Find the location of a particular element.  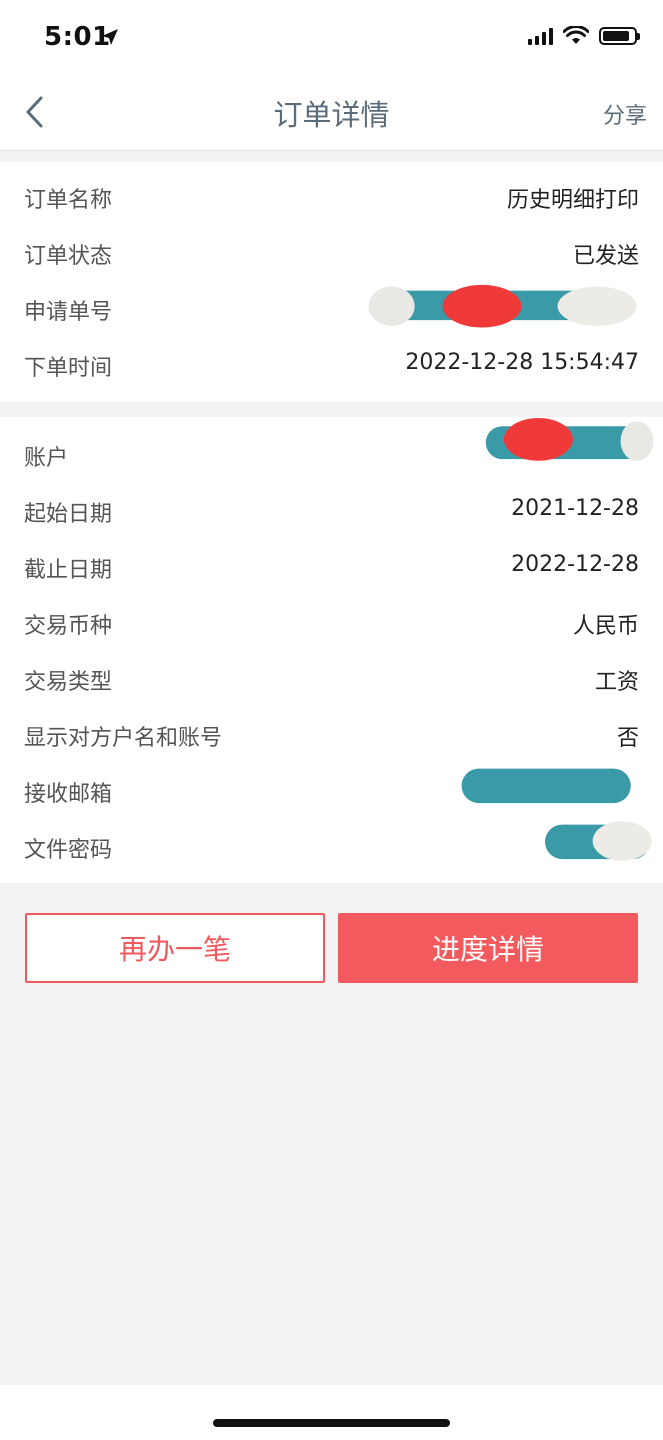

page-title: 订单详情 is located at coordinates (331, 115).